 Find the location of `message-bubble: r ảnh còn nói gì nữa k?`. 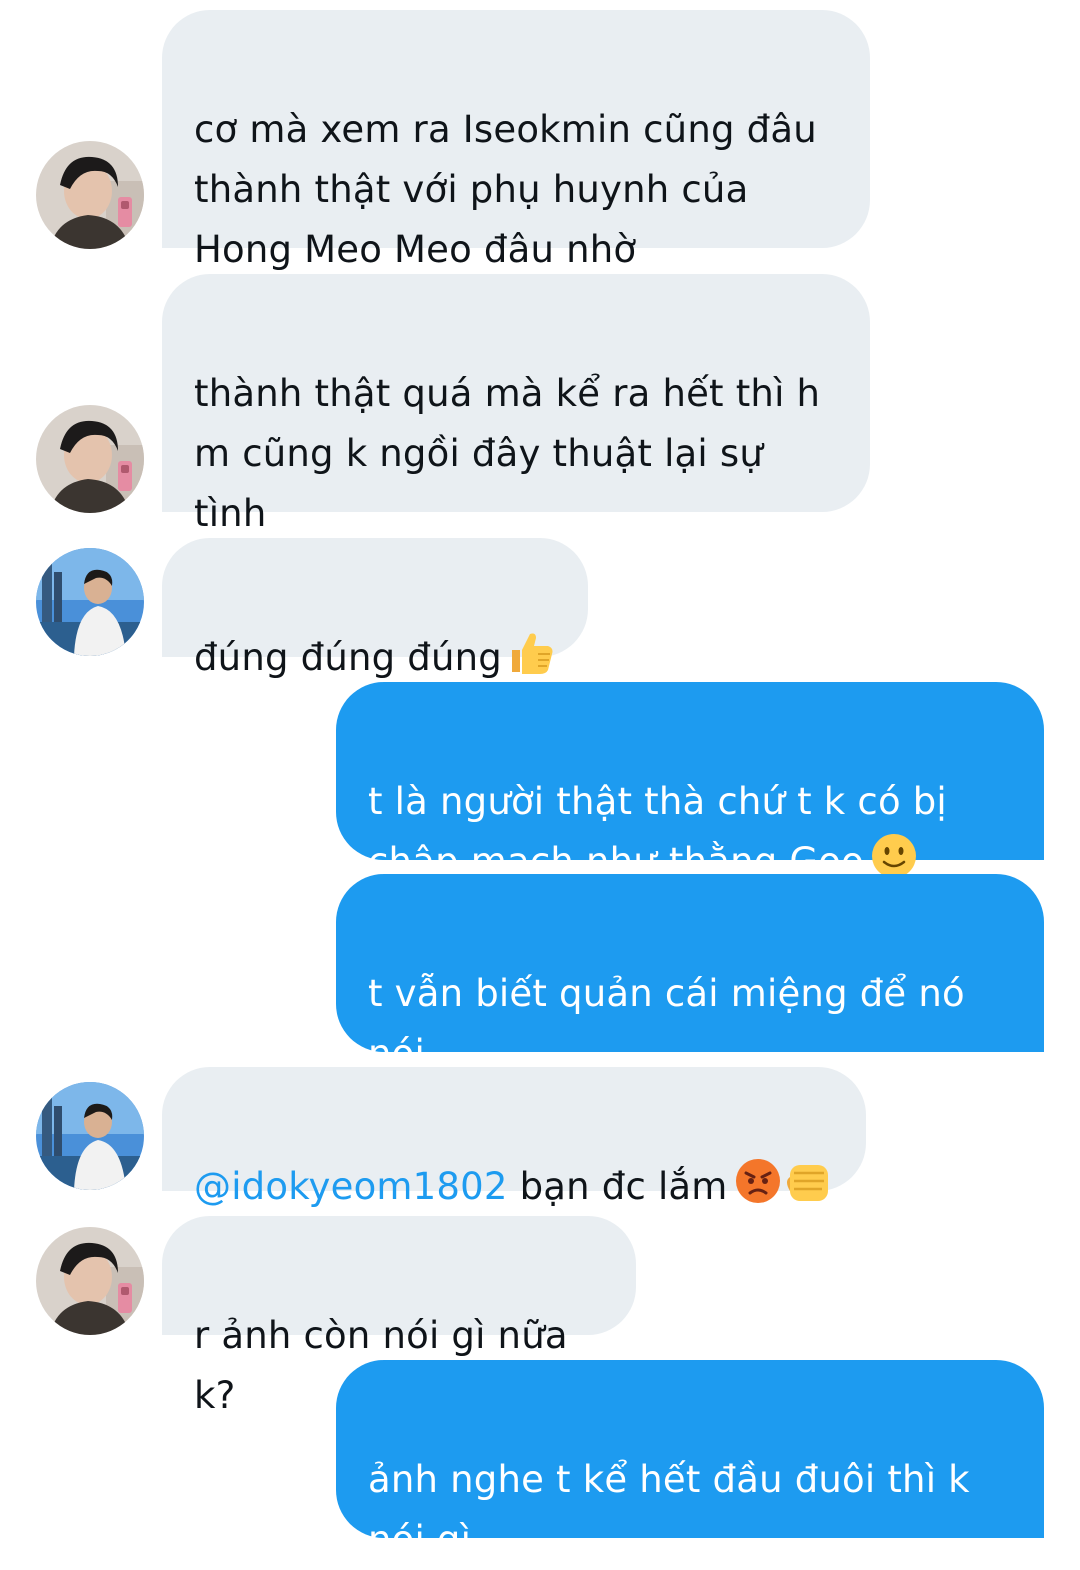

message-bubble: r ảnh còn nói gì nữa k? is located at coordinates (399, 1316).